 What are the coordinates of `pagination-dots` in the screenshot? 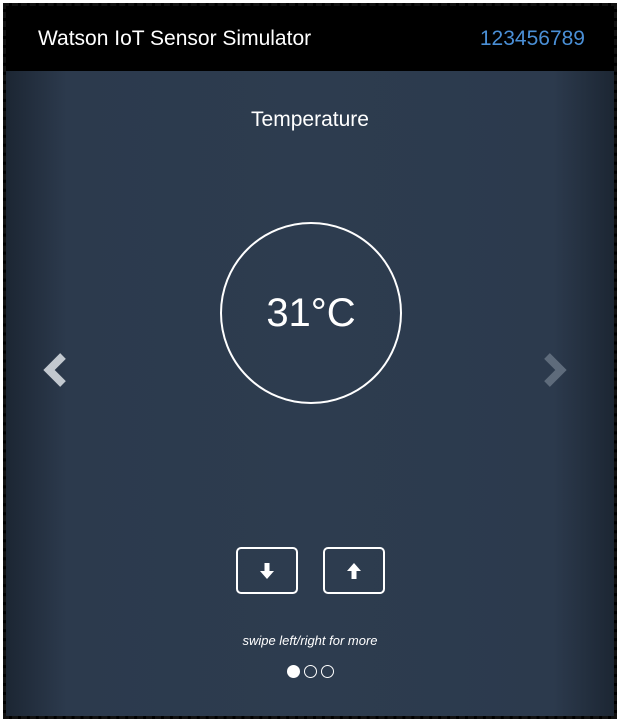 It's located at (310, 671).